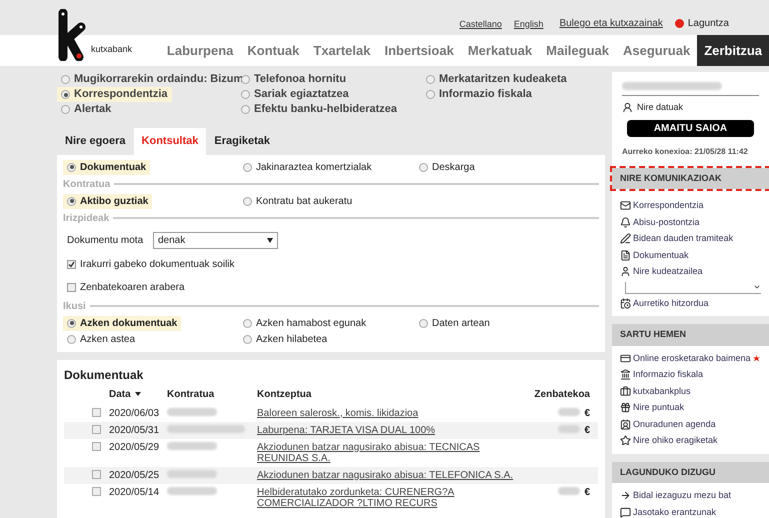  I want to click on option-label: Daten artean, so click(461, 323).